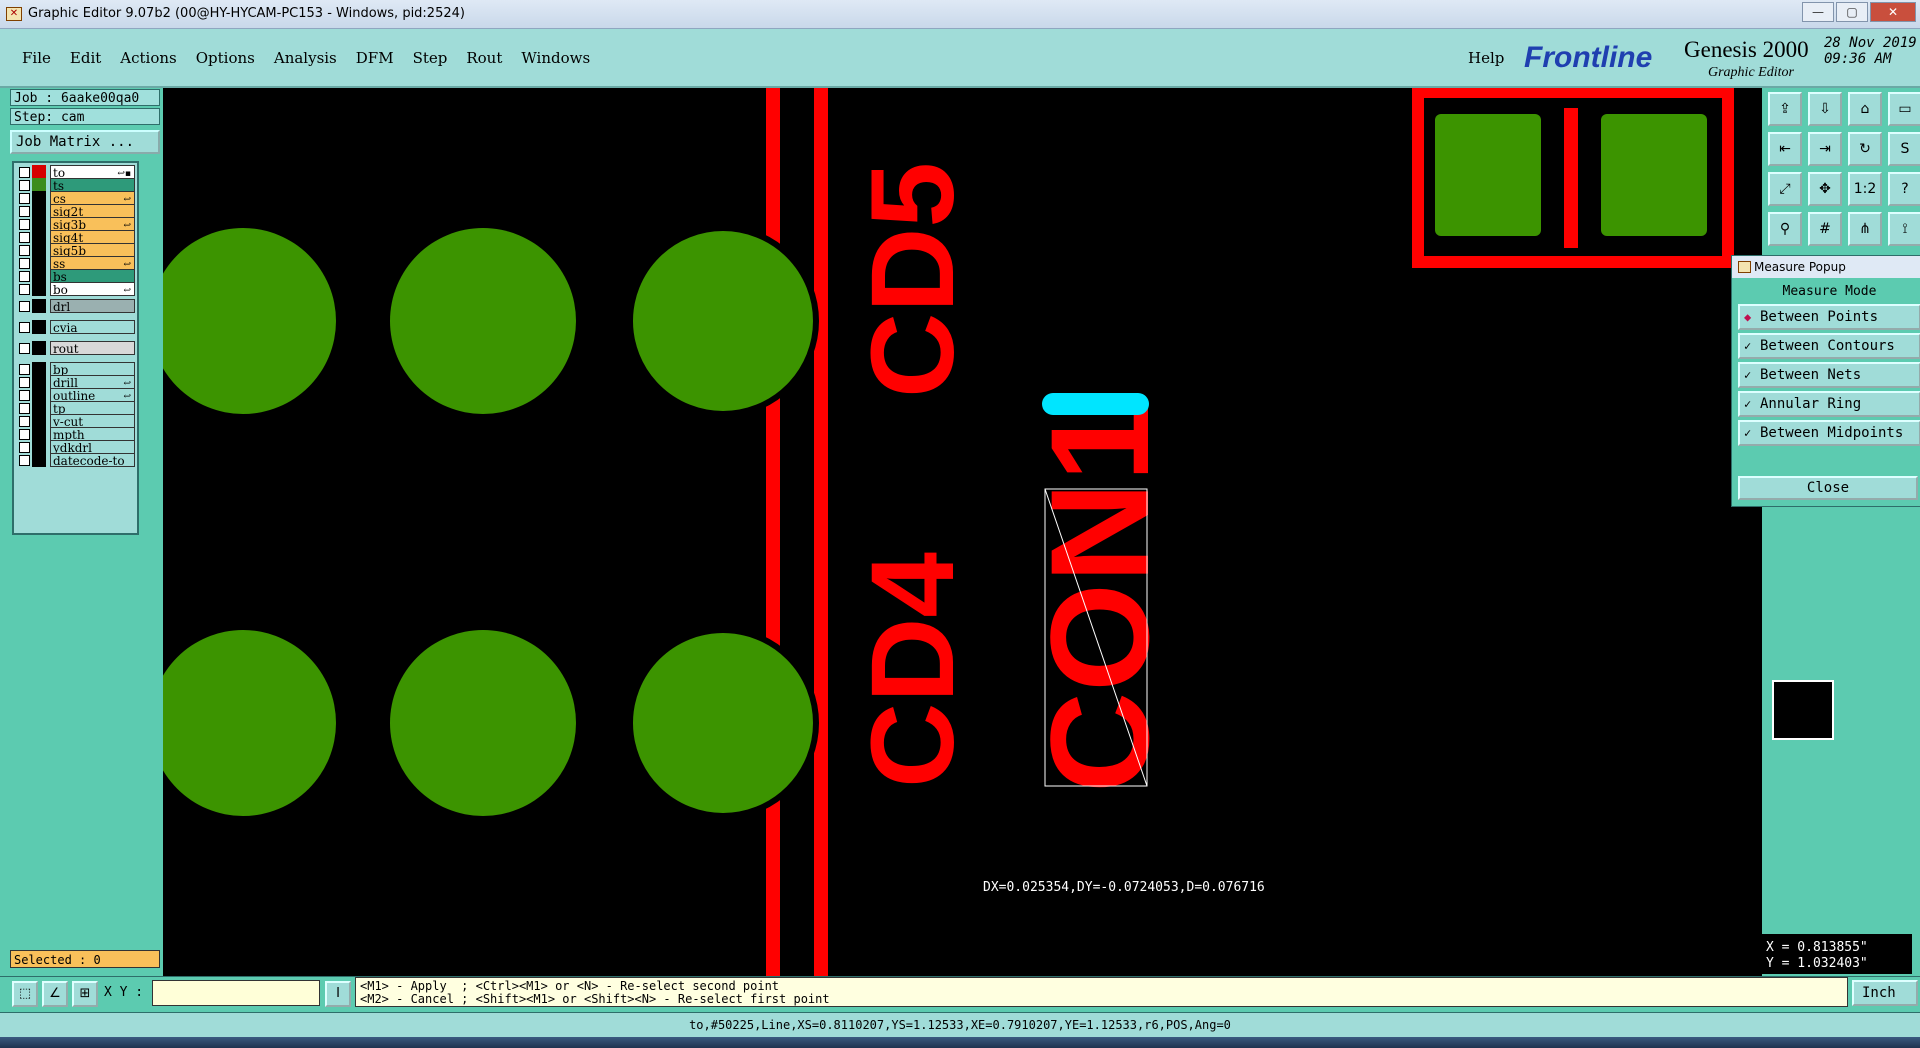 This screenshot has height=1048, width=1920. I want to click on layer-row-sig5b: sig5b, so click(75, 250).